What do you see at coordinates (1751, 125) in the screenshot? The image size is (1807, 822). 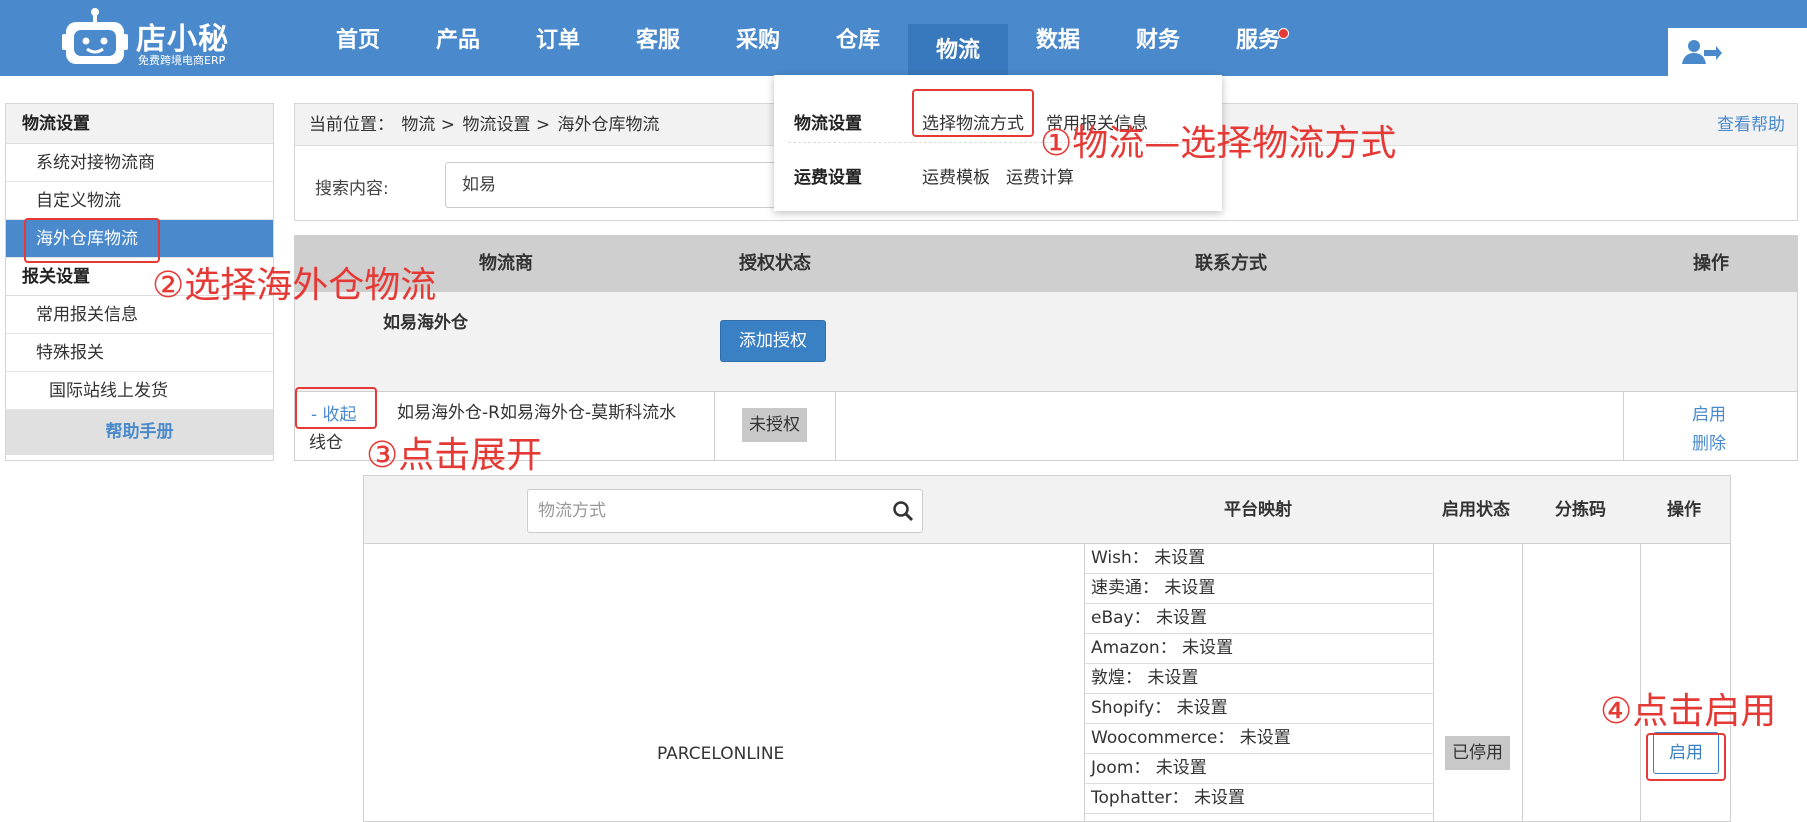 I see `view-help-link: 查看帮助` at bounding box center [1751, 125].